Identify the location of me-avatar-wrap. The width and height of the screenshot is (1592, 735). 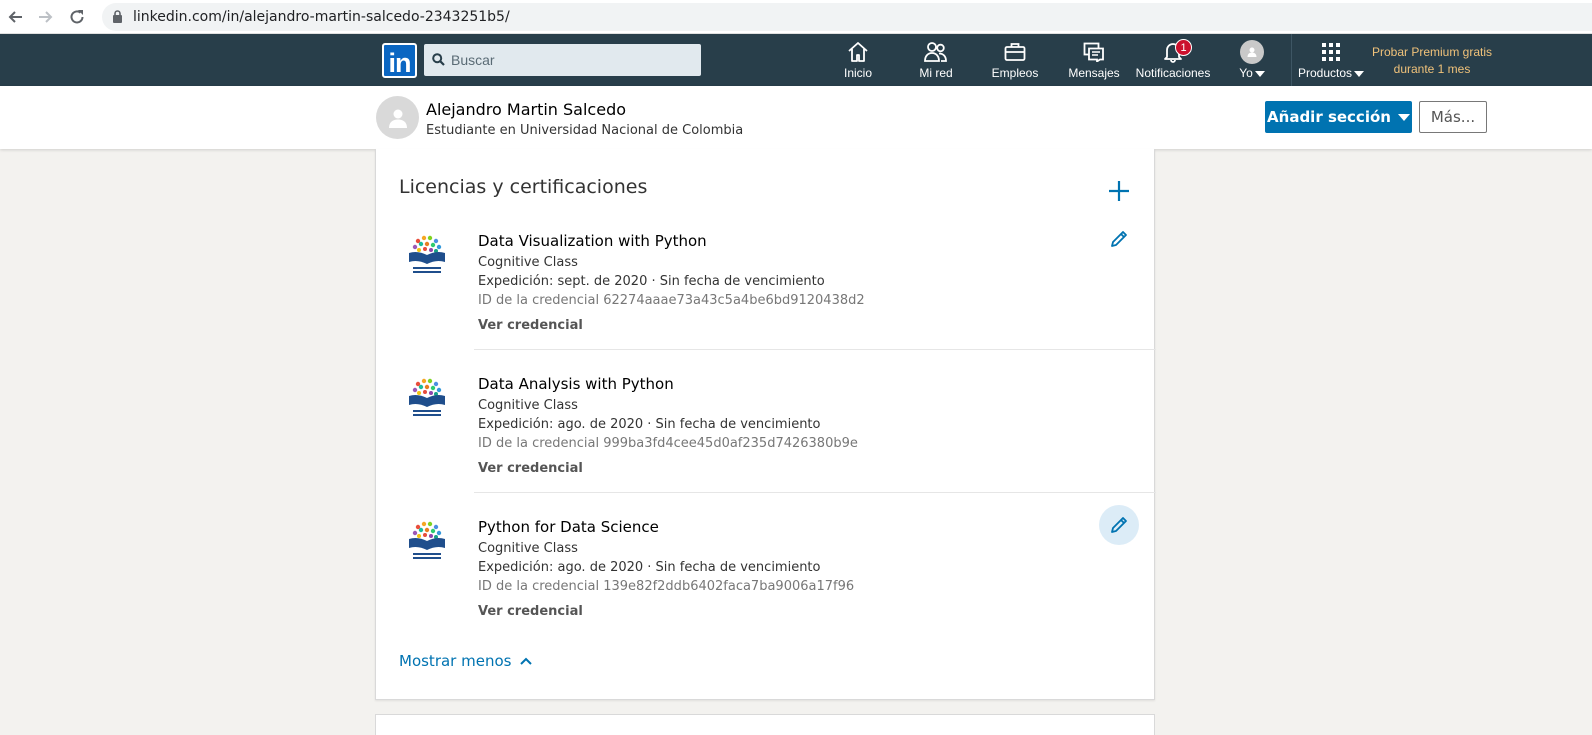
(1252, 52).